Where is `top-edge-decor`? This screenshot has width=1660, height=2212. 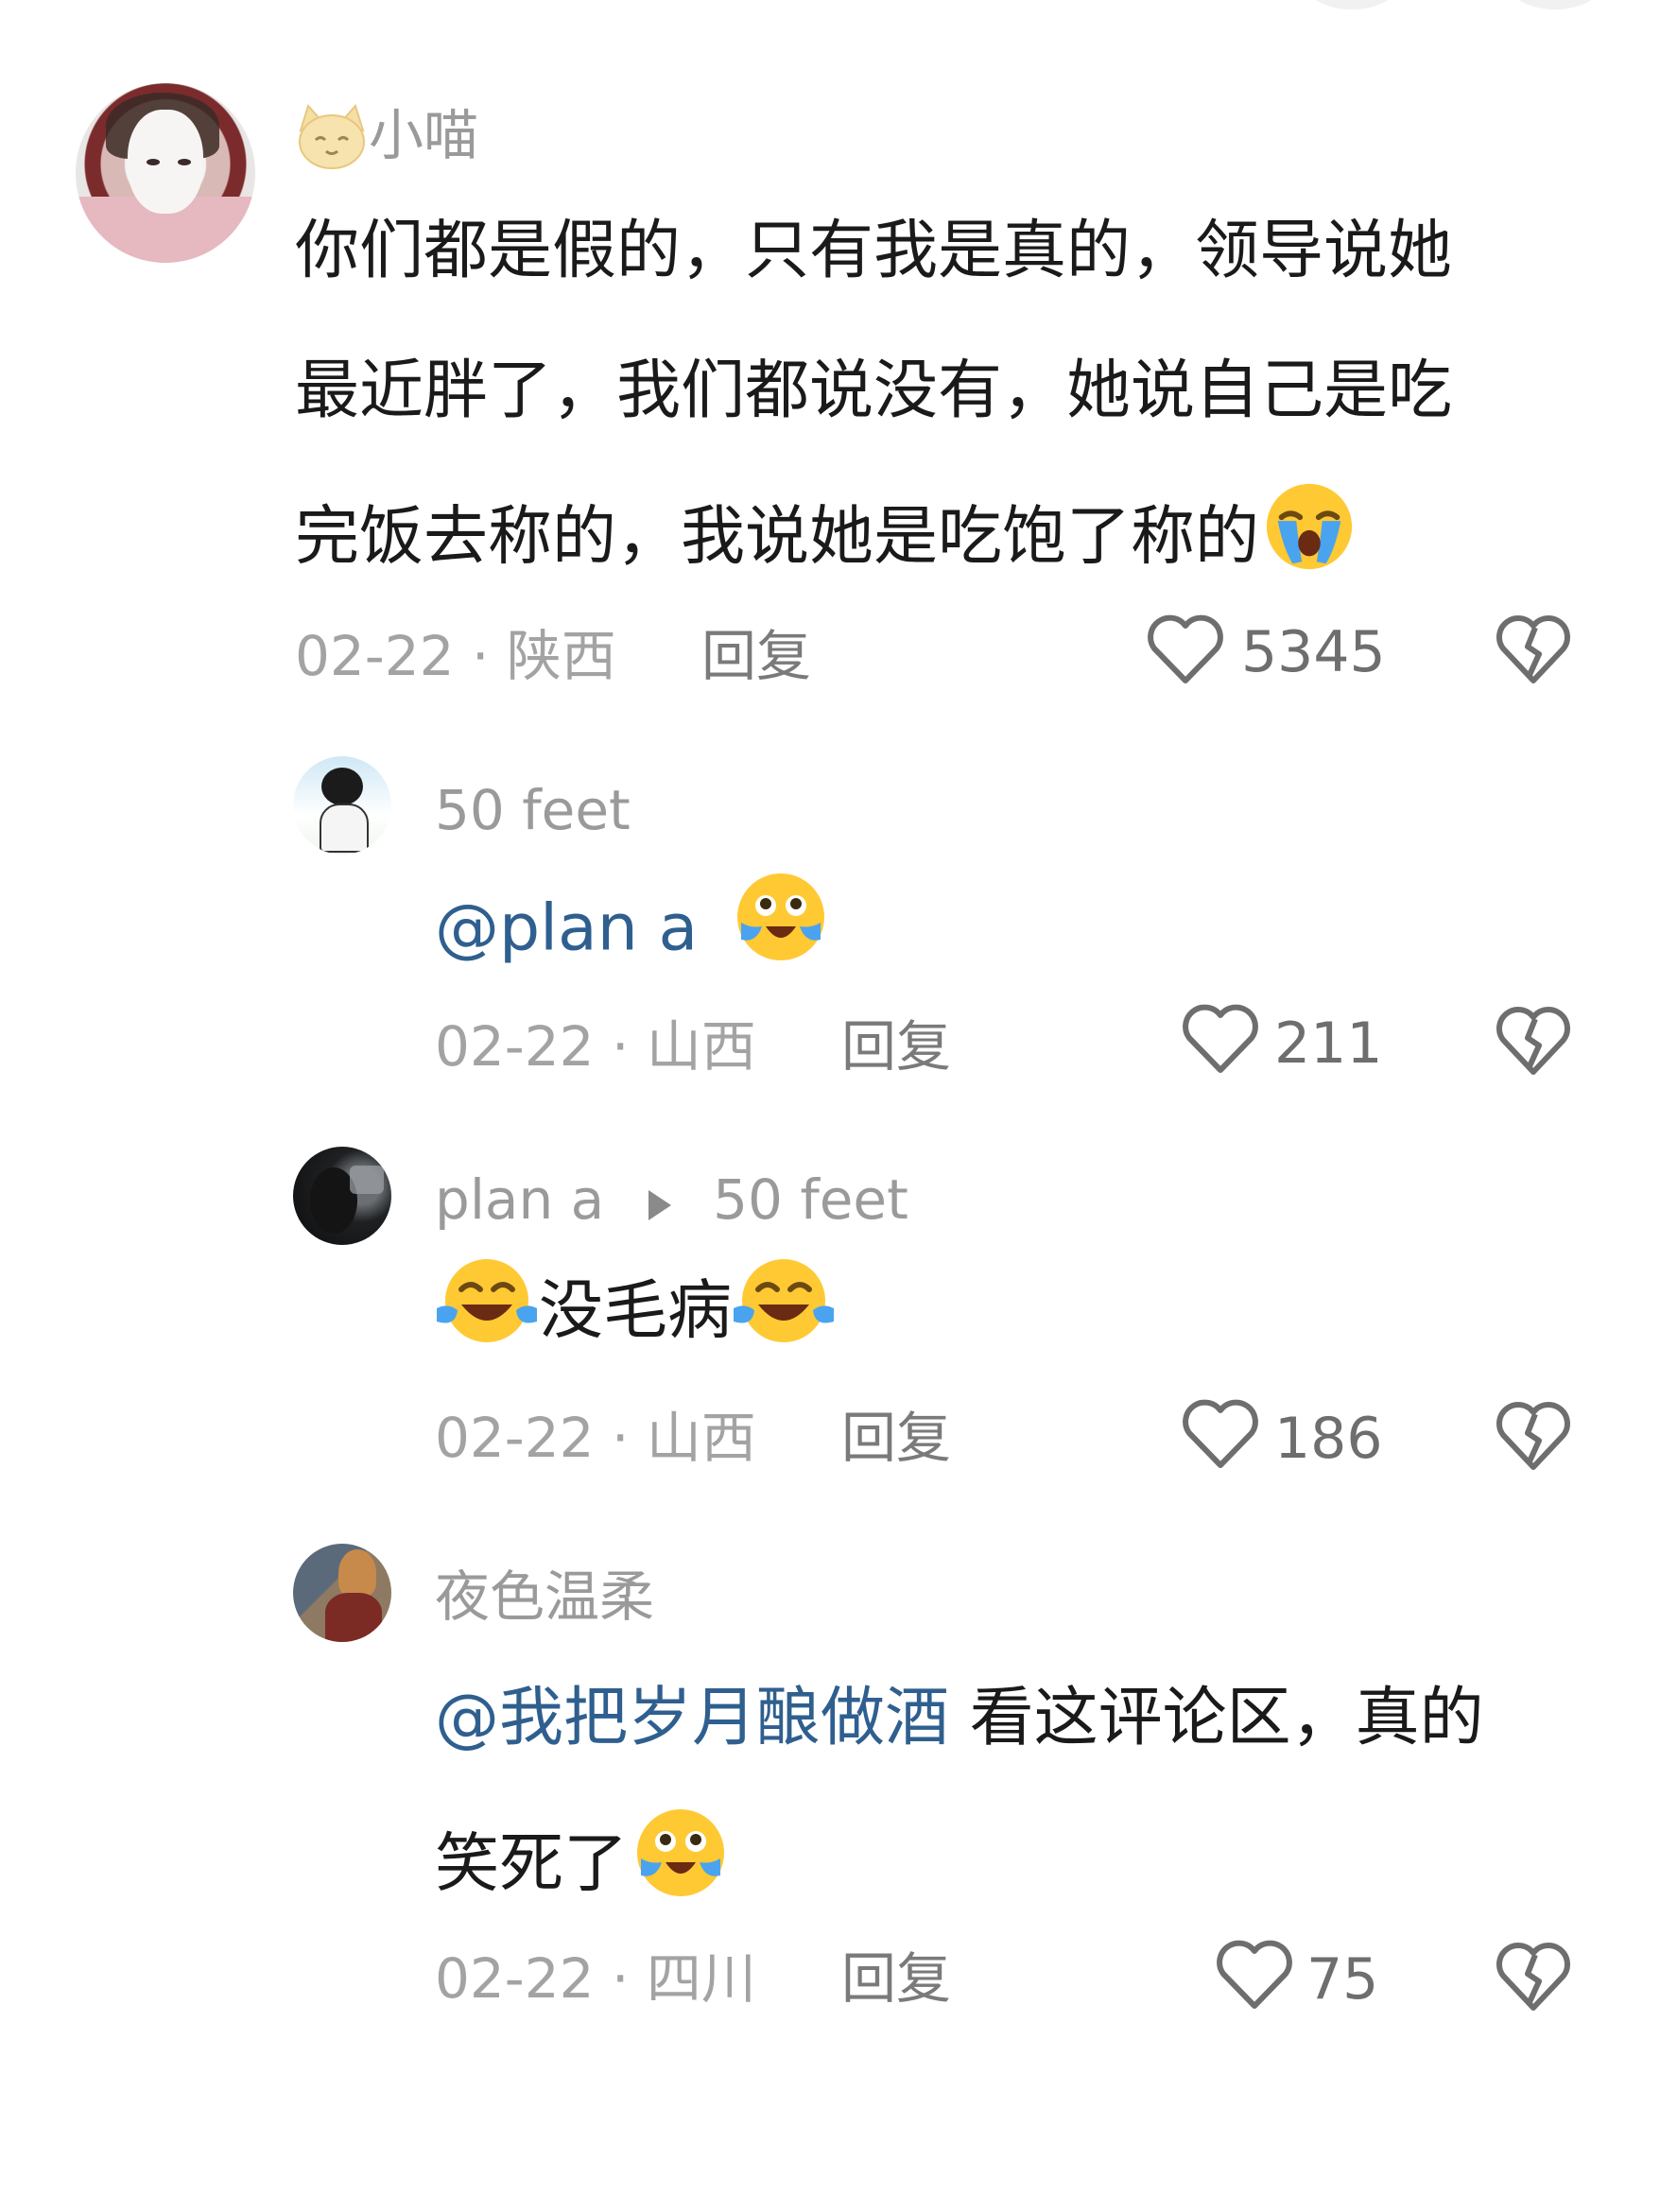
top-edge-decor is located at coordinates (830, 9).